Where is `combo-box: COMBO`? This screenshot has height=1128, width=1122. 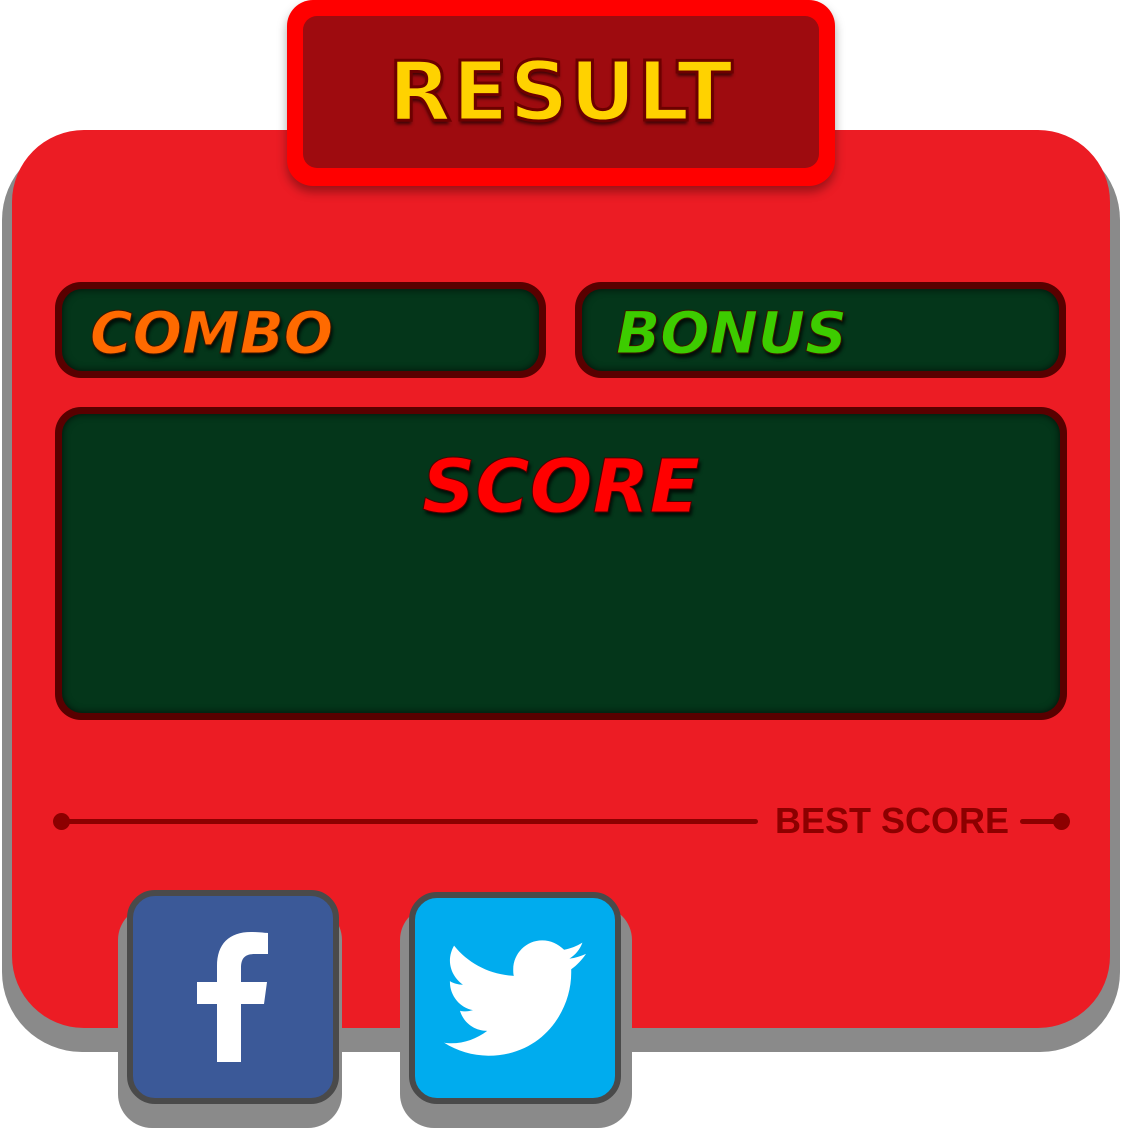
combo-box: COMBO is located at coordinates (300, 330).